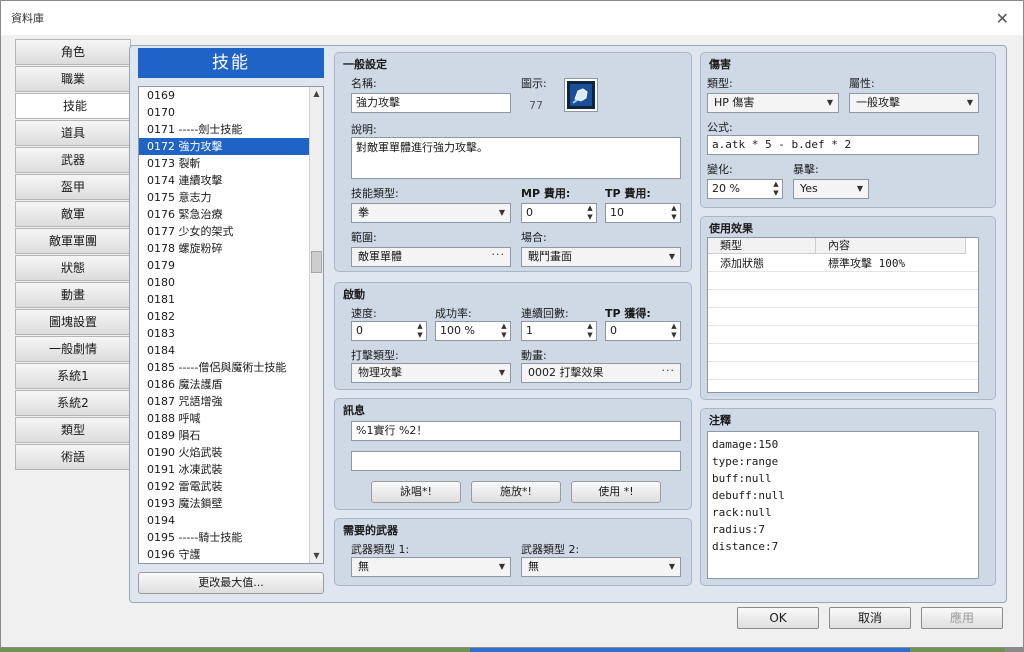 The height and width of the screenshot is (652, 1024). I want to click on category-tab: 一般劇情, so click(73, 349).